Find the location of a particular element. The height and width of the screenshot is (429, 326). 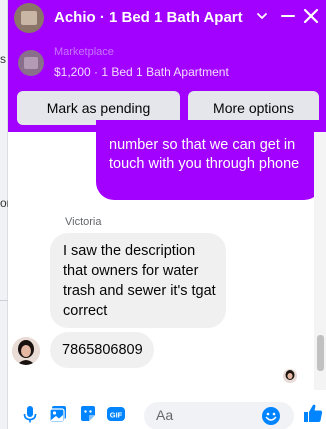

listing-summary: $1,200 · 1 Bed 1 Bath Apartment is located at coordinates (141, 72).